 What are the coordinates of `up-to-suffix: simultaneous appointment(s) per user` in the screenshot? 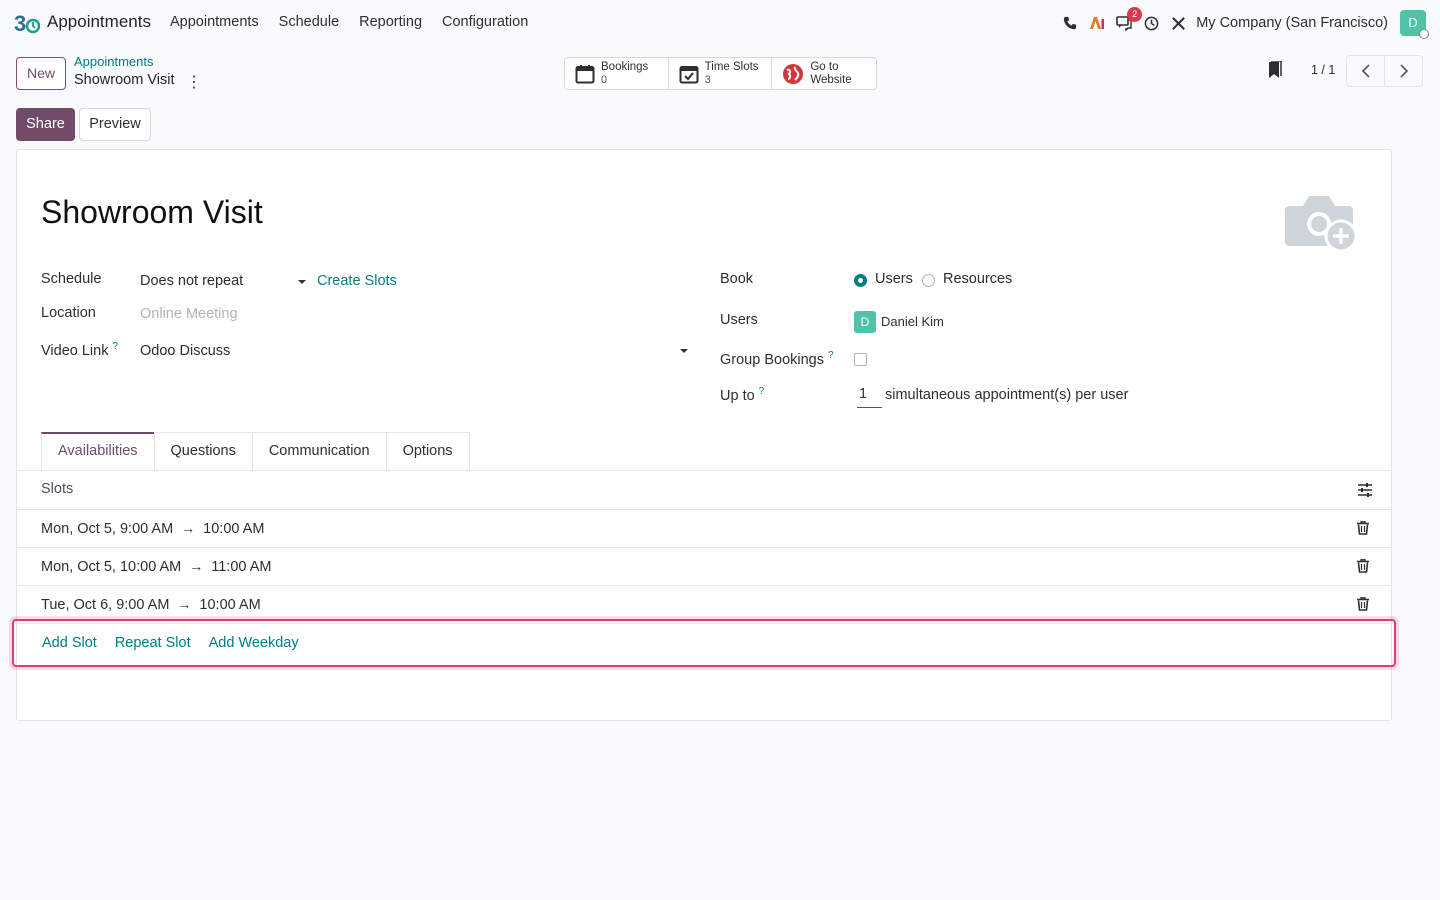 It's located at (1007, 395).